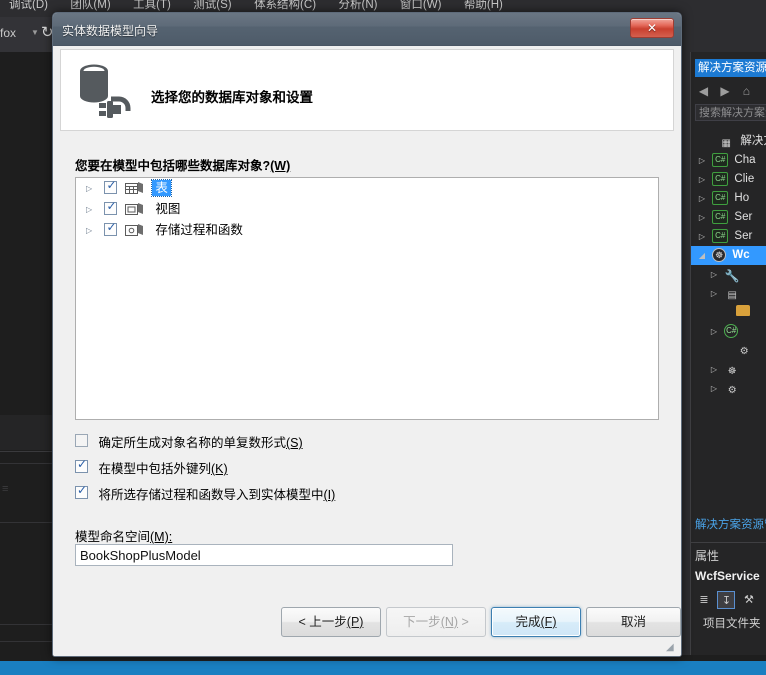 This screenshot has width=766, height=675. I want to click on solution-icon: ▦, so click(726, 143).